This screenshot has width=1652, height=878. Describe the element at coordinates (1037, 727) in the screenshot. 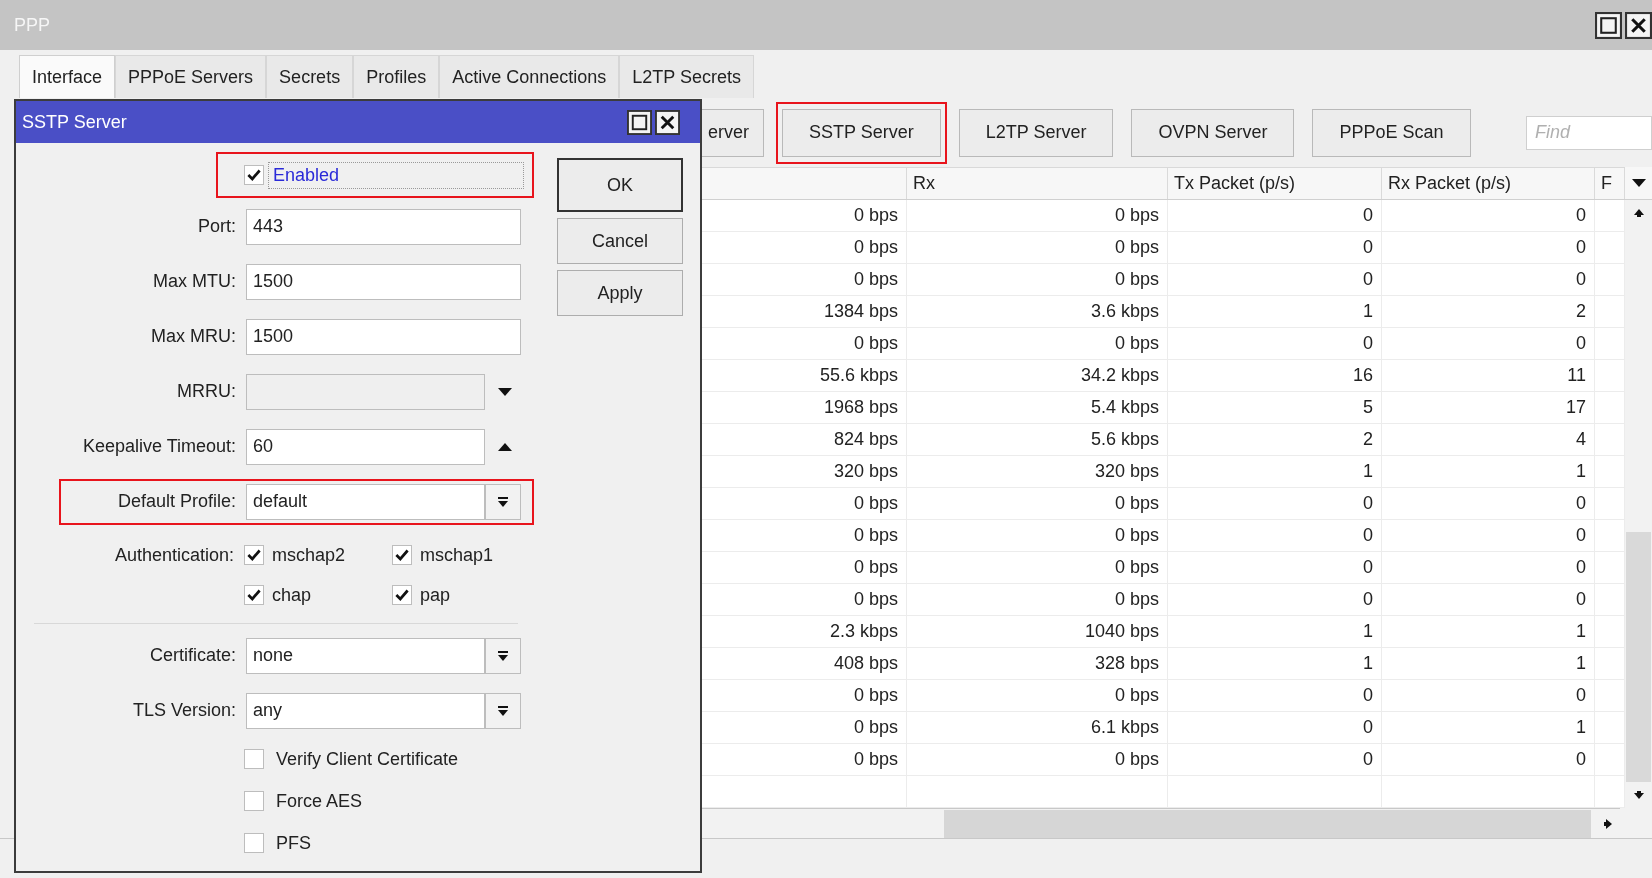

I see `table-cell: 6.1 kbps` at that location.